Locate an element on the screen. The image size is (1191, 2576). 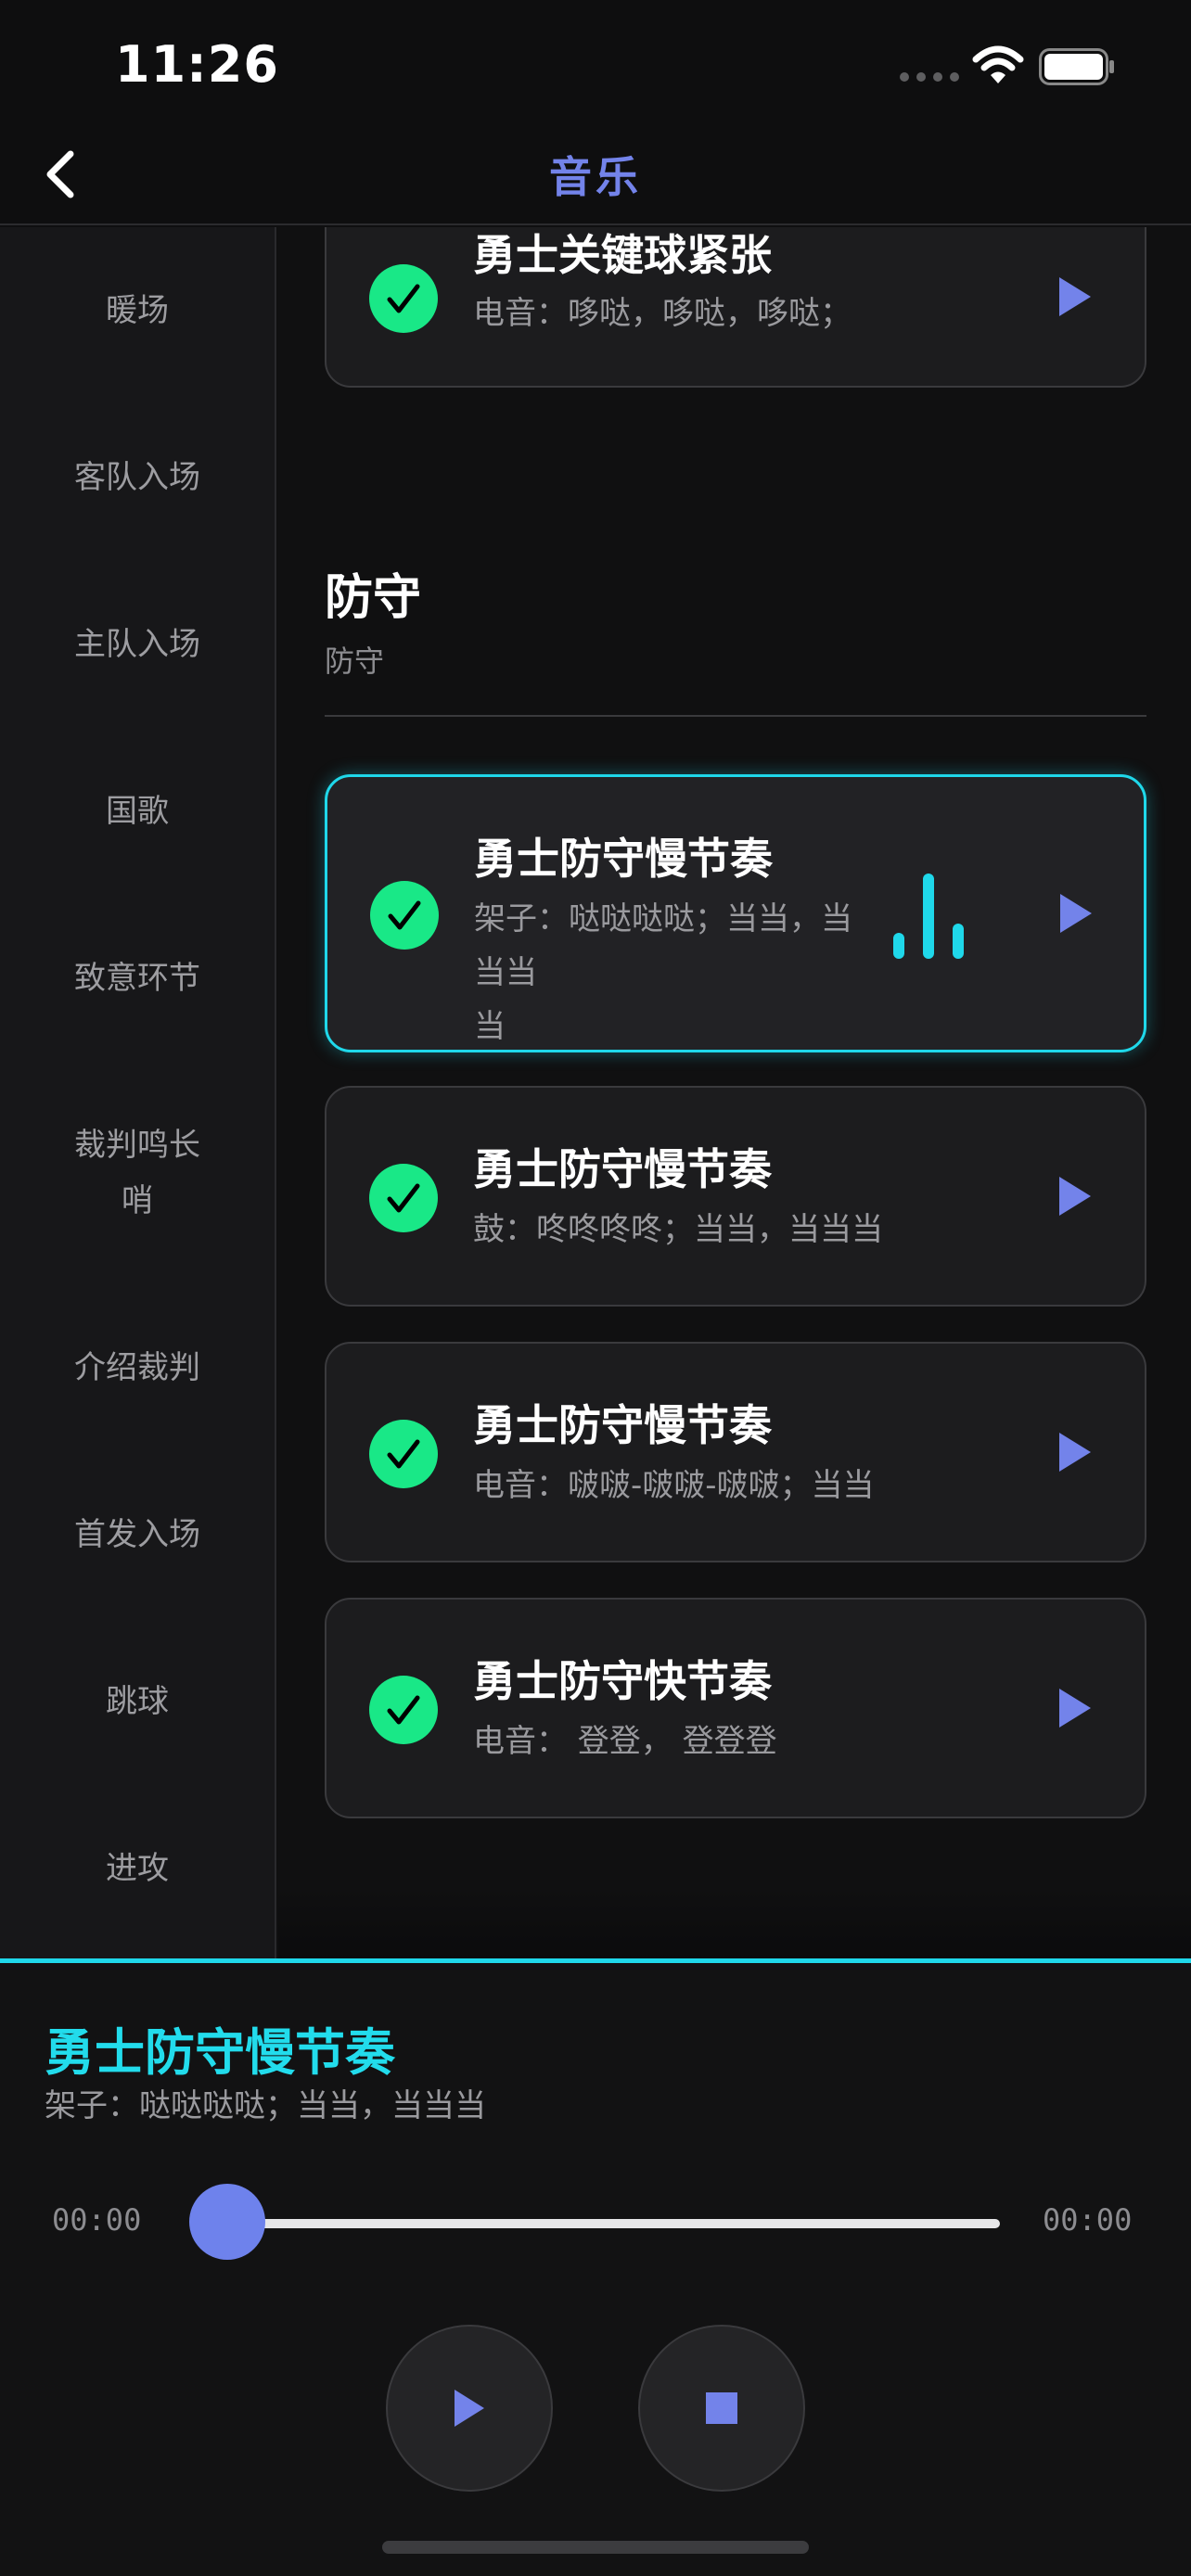
section-title: 防守 is located at coordinates (373, 598).